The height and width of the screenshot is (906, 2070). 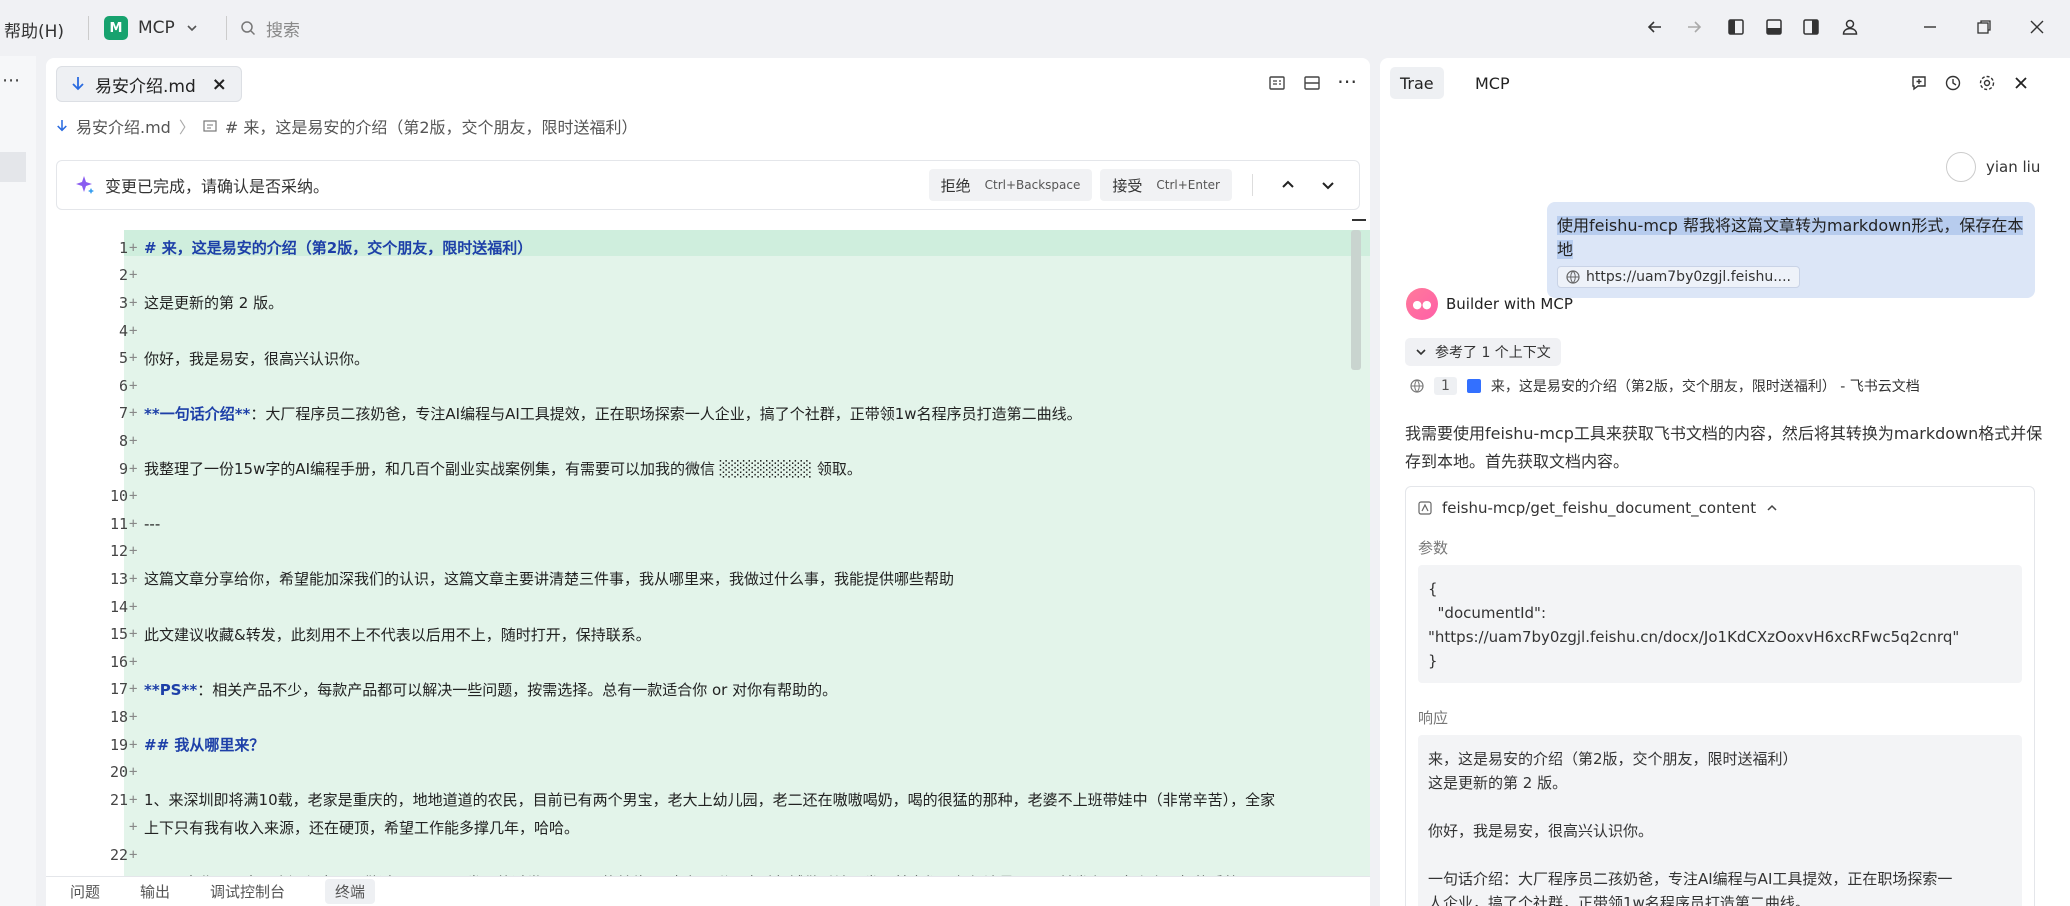 What do you see at coordinates (207, 358) in the screenshot?
I see `code-line: 5 + 你好，我是易安，很高兴认识你。` at bounding box center [207, 358].